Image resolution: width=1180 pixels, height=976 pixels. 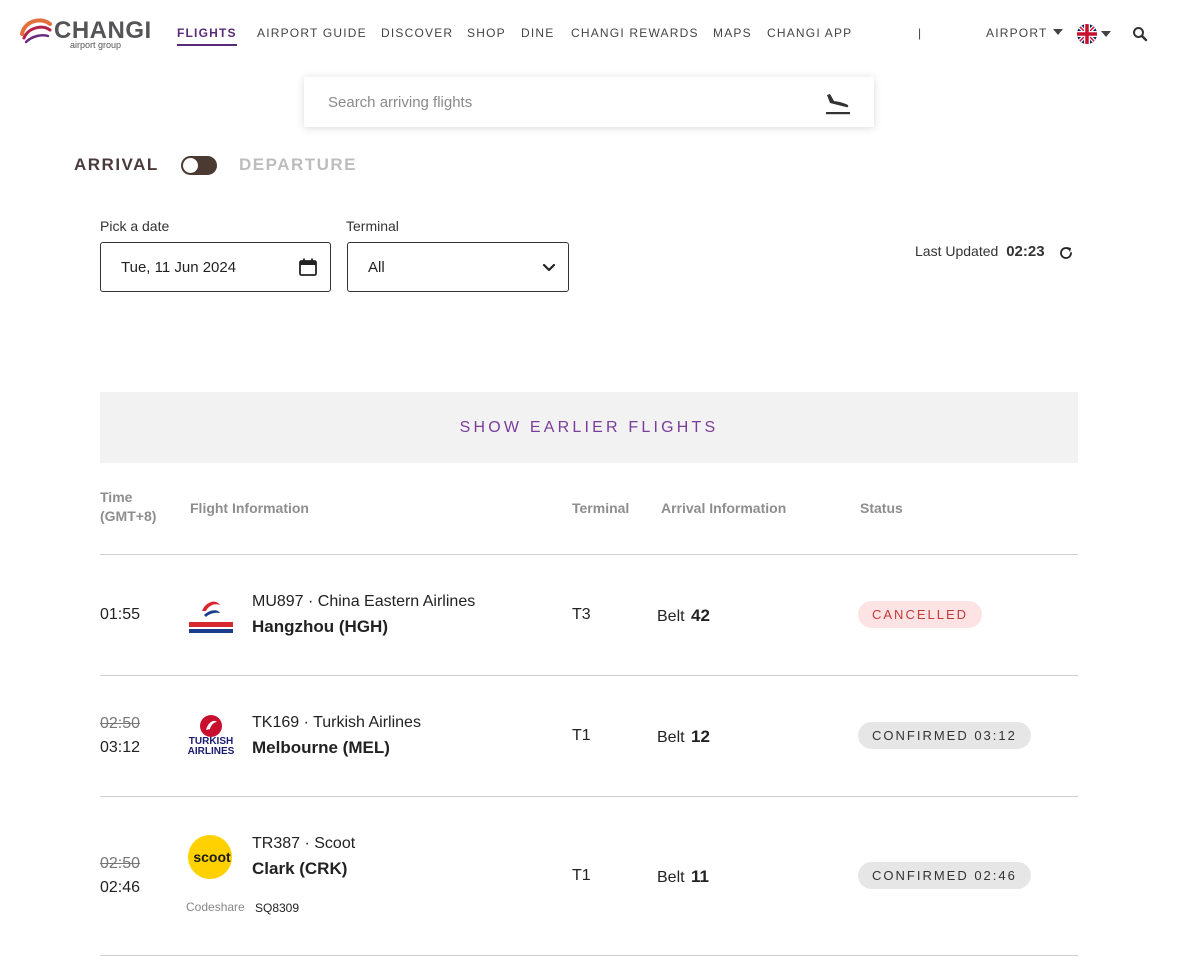 What do you see at coordinates (211, 751) in the screenshot?
I see `svg-text: AIRLINES` at bounding box center [211, 751].